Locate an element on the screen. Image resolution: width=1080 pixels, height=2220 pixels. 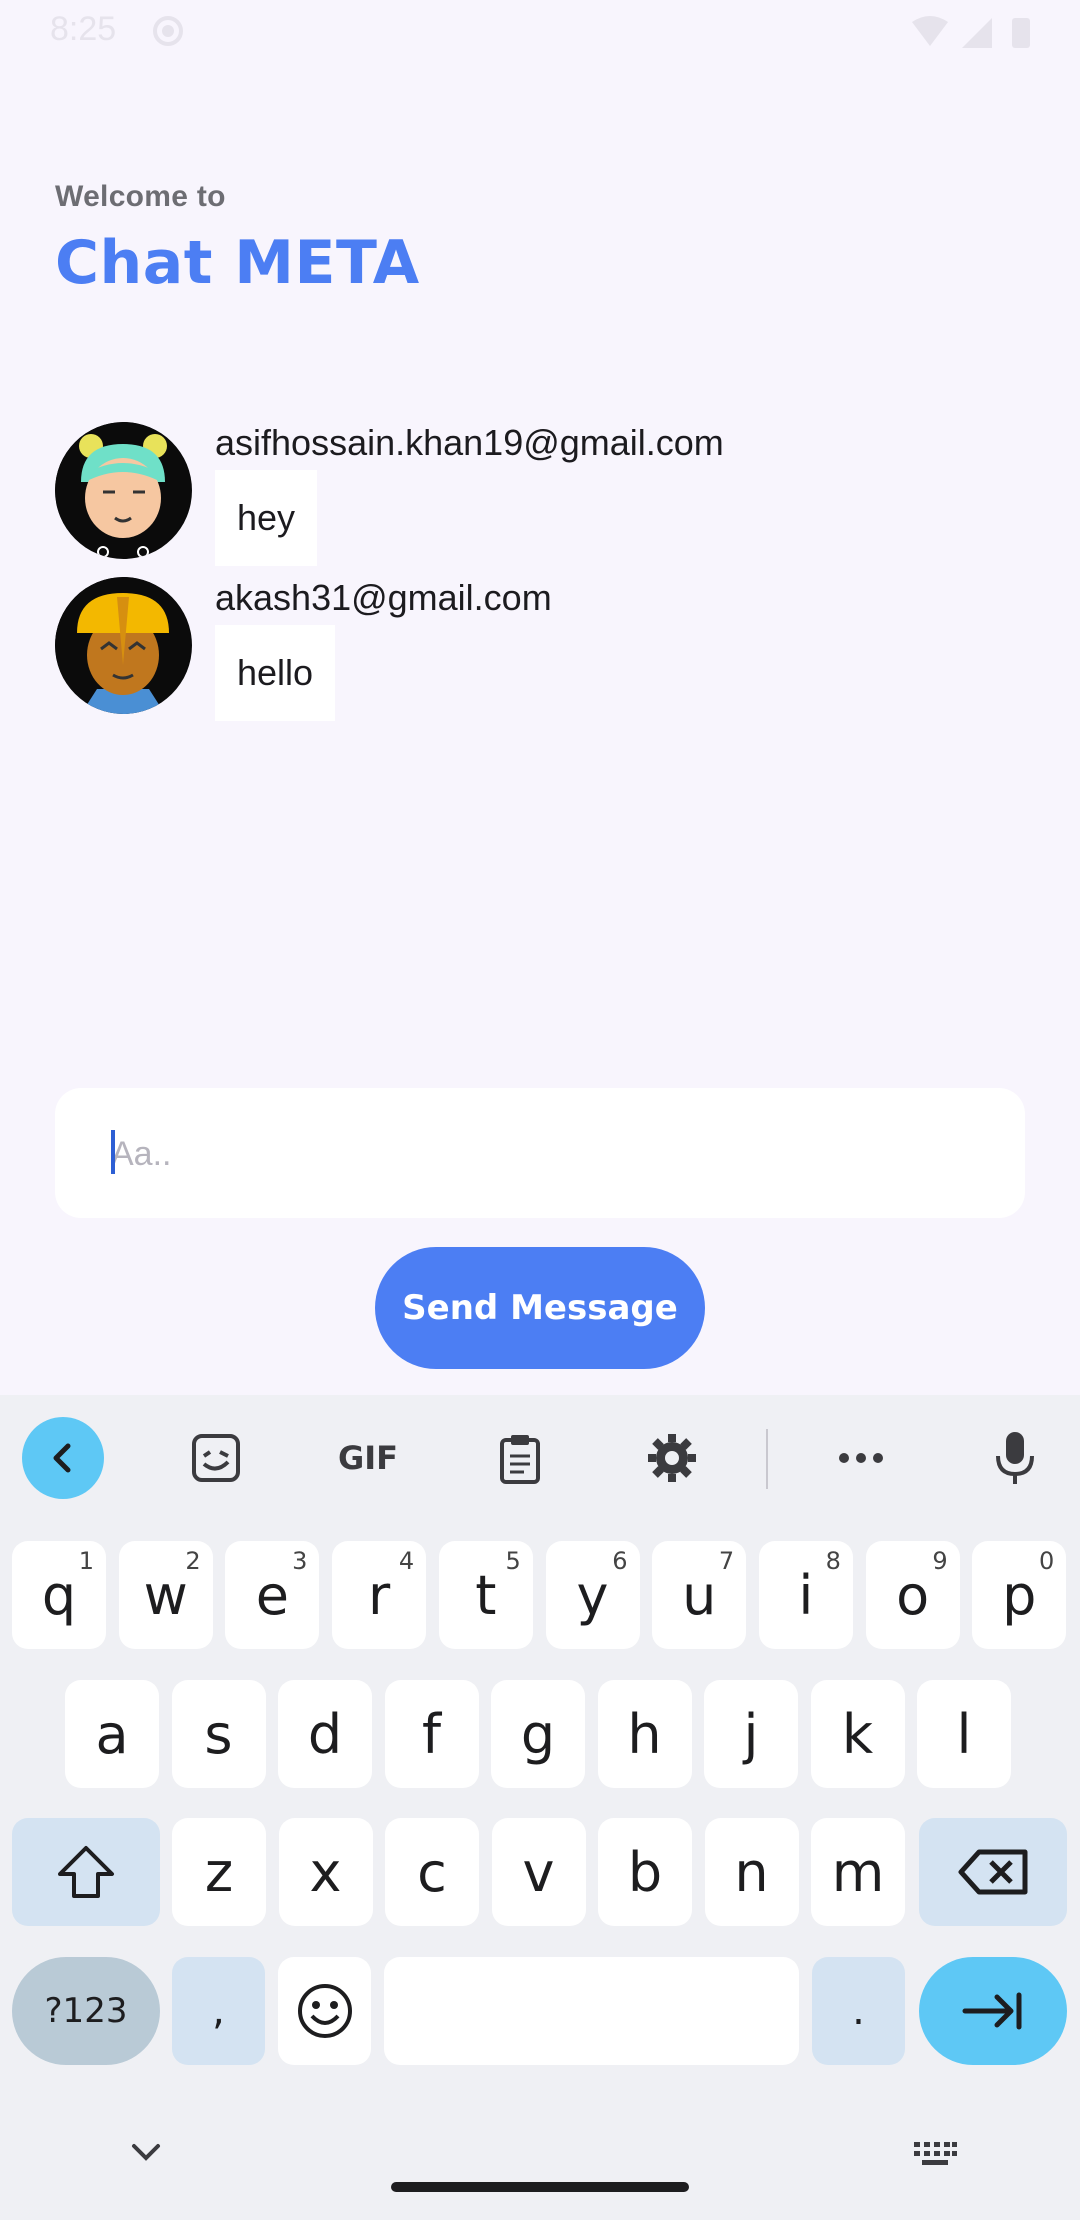
key-label: q is located at coordinates (59, 1595).